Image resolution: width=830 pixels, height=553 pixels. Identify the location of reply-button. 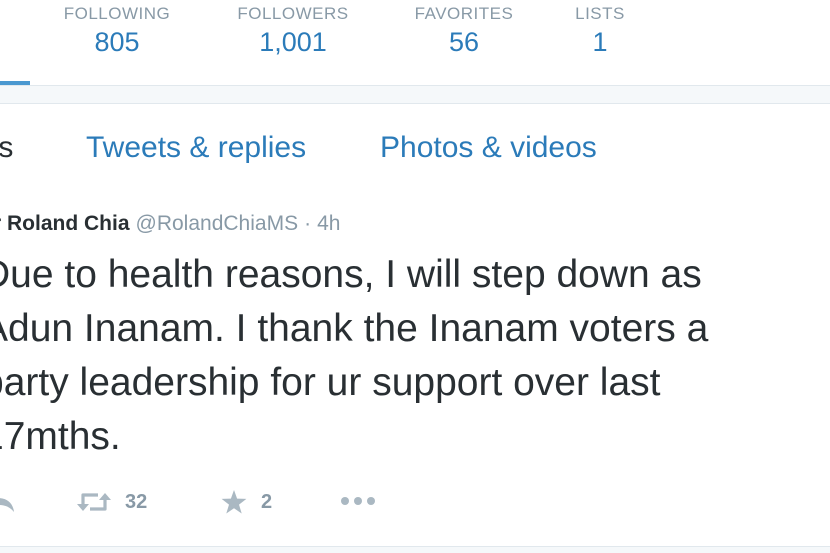
(8, 502).